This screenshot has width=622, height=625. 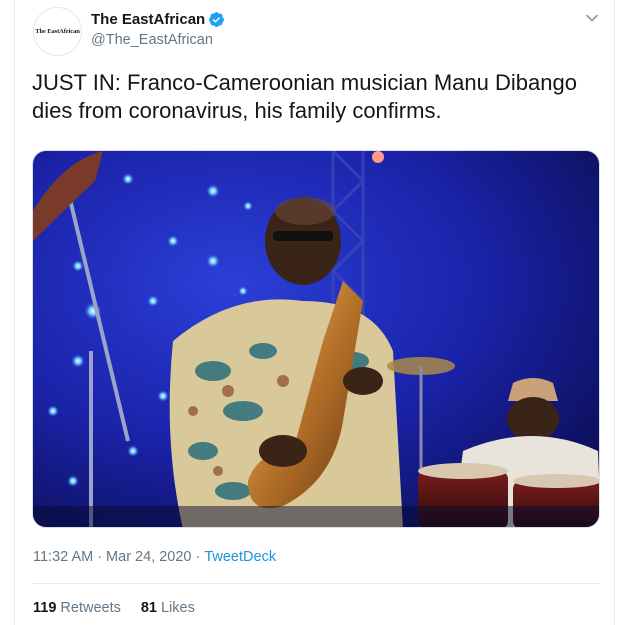 I want to click on display-name-text: The EastAfrican, so click(x=148, y=19).